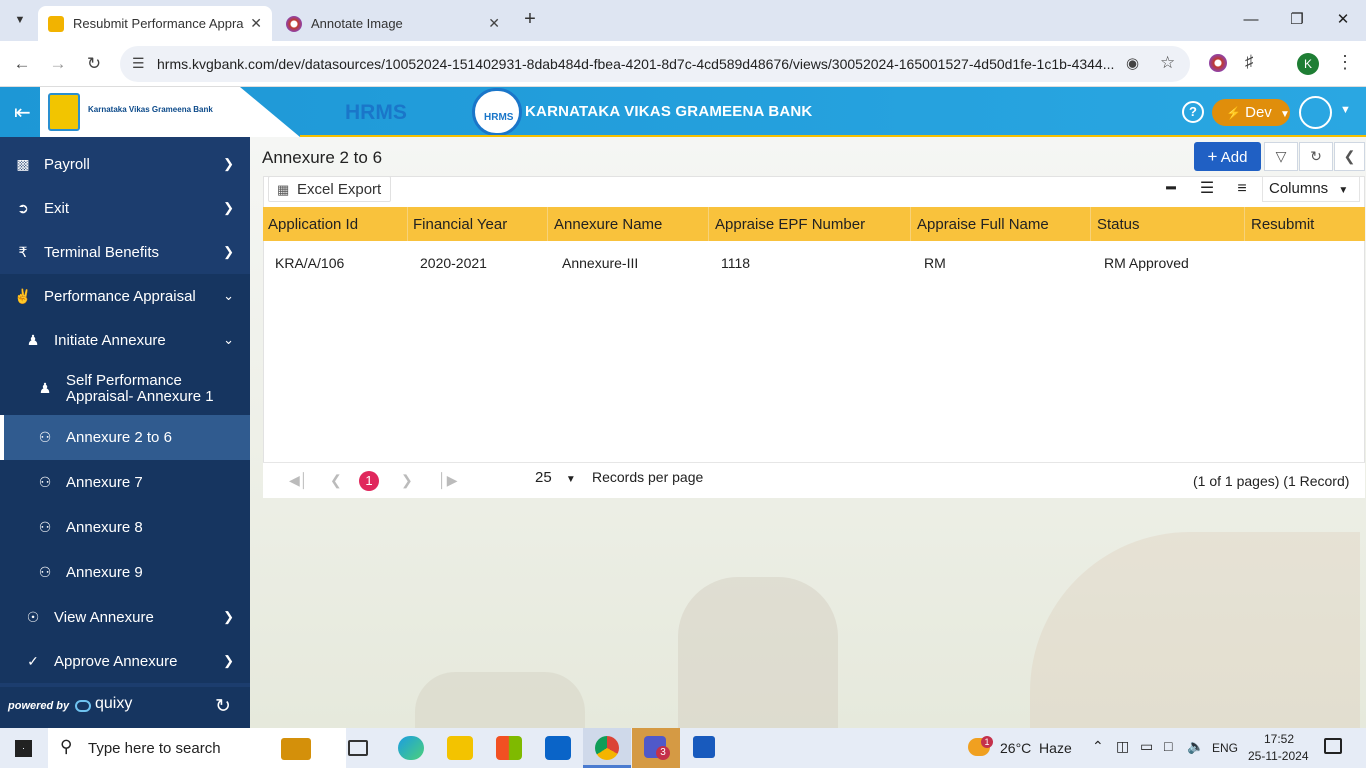 The image size is (1366, 768). I want to click on browser-tab-resubmit: Resubmit Performance Appraisa ✕, so click(155, 23).